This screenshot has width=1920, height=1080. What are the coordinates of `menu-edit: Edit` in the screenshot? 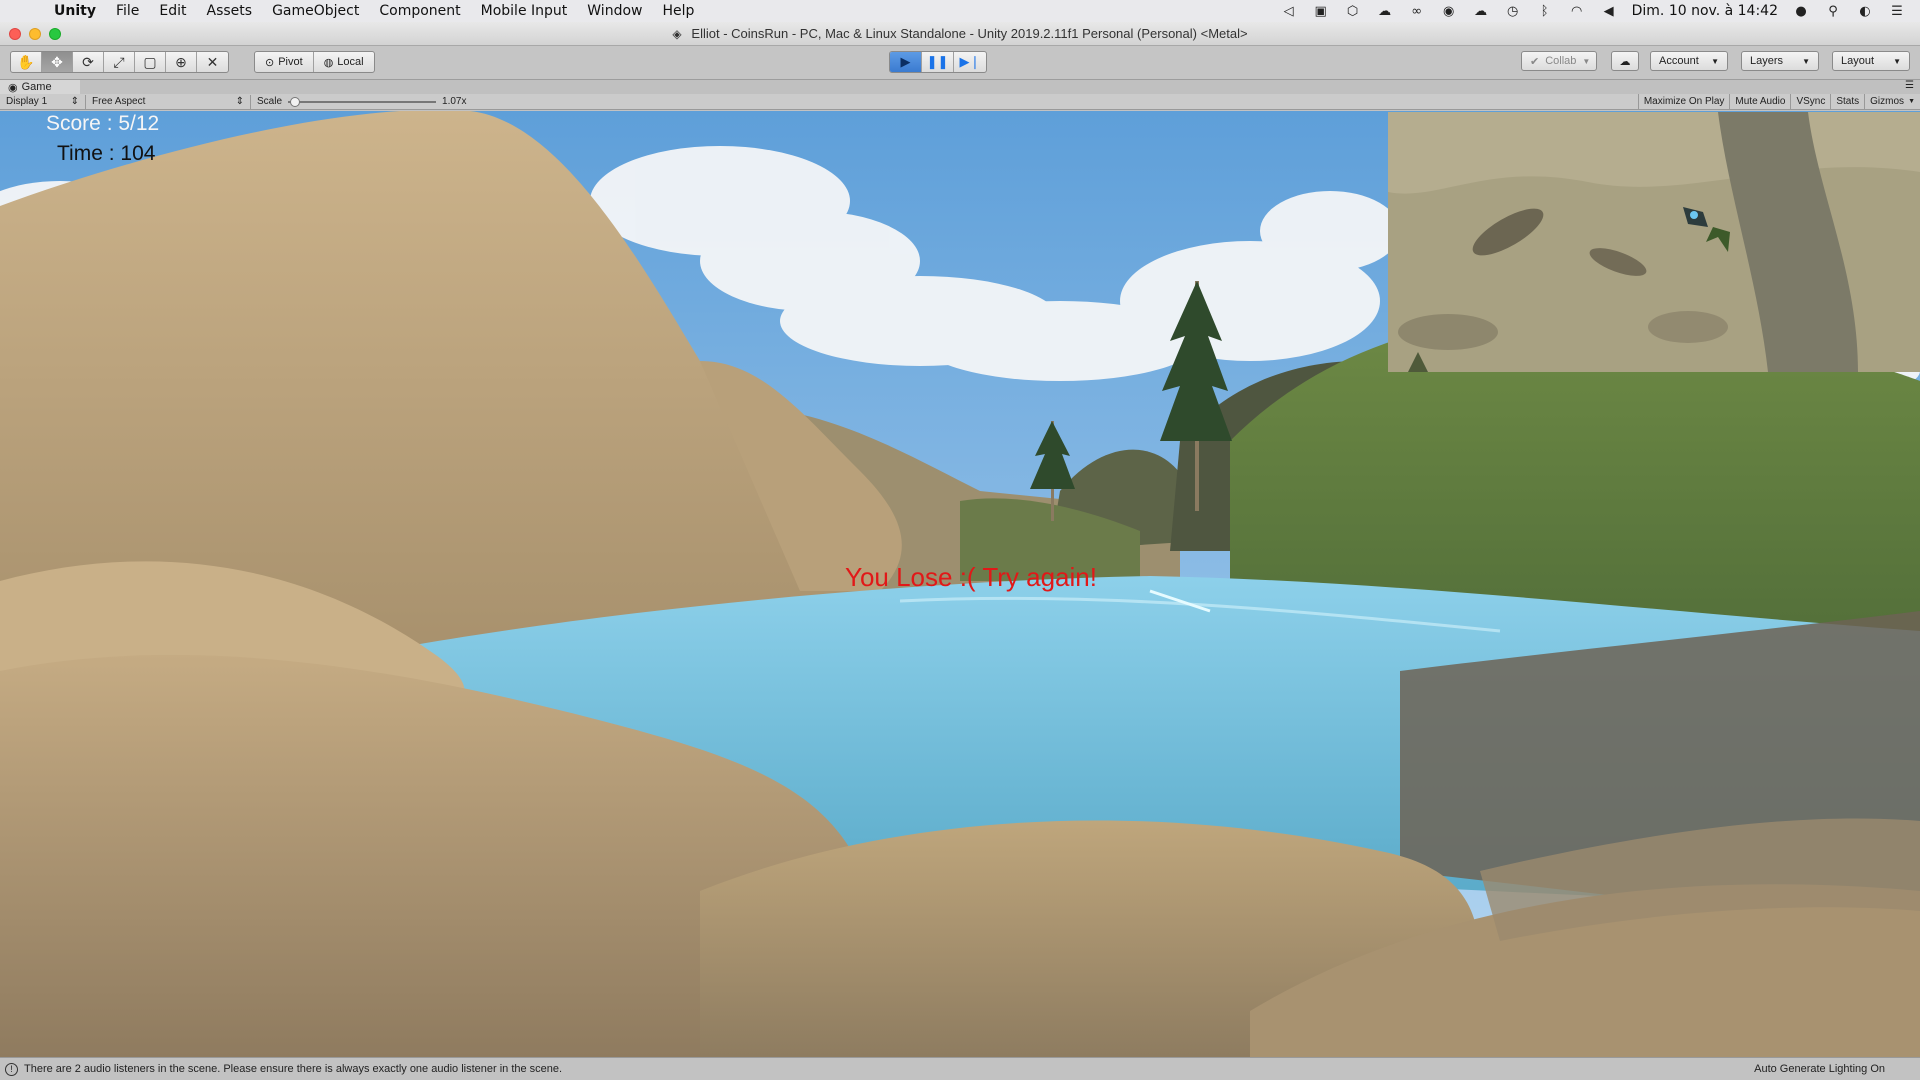 It's located at (172, 11).